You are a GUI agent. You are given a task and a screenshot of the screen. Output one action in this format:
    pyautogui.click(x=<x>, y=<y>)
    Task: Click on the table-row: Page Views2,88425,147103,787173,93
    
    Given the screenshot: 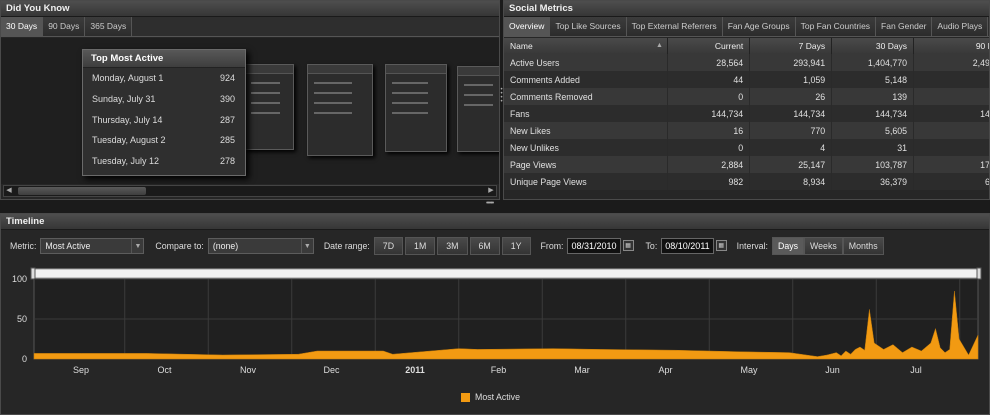 What is the action you would take?
    pyautogui.click(x=746, y=164)
    